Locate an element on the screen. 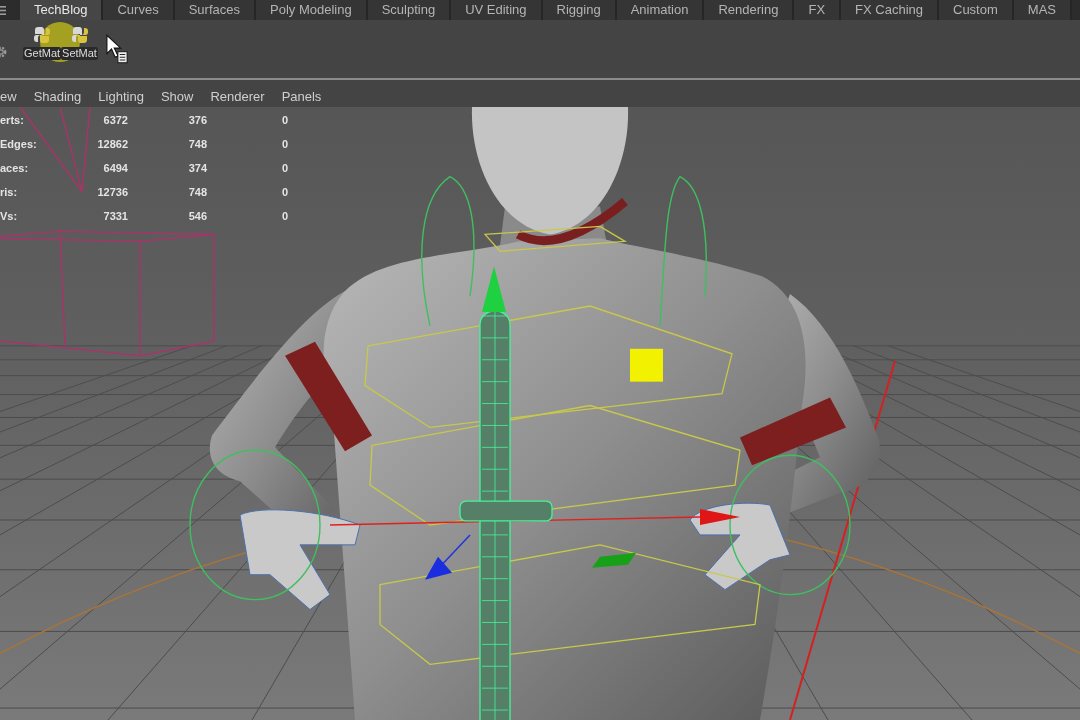  shelf-tab: Custom is located at coordinates (976, 10).